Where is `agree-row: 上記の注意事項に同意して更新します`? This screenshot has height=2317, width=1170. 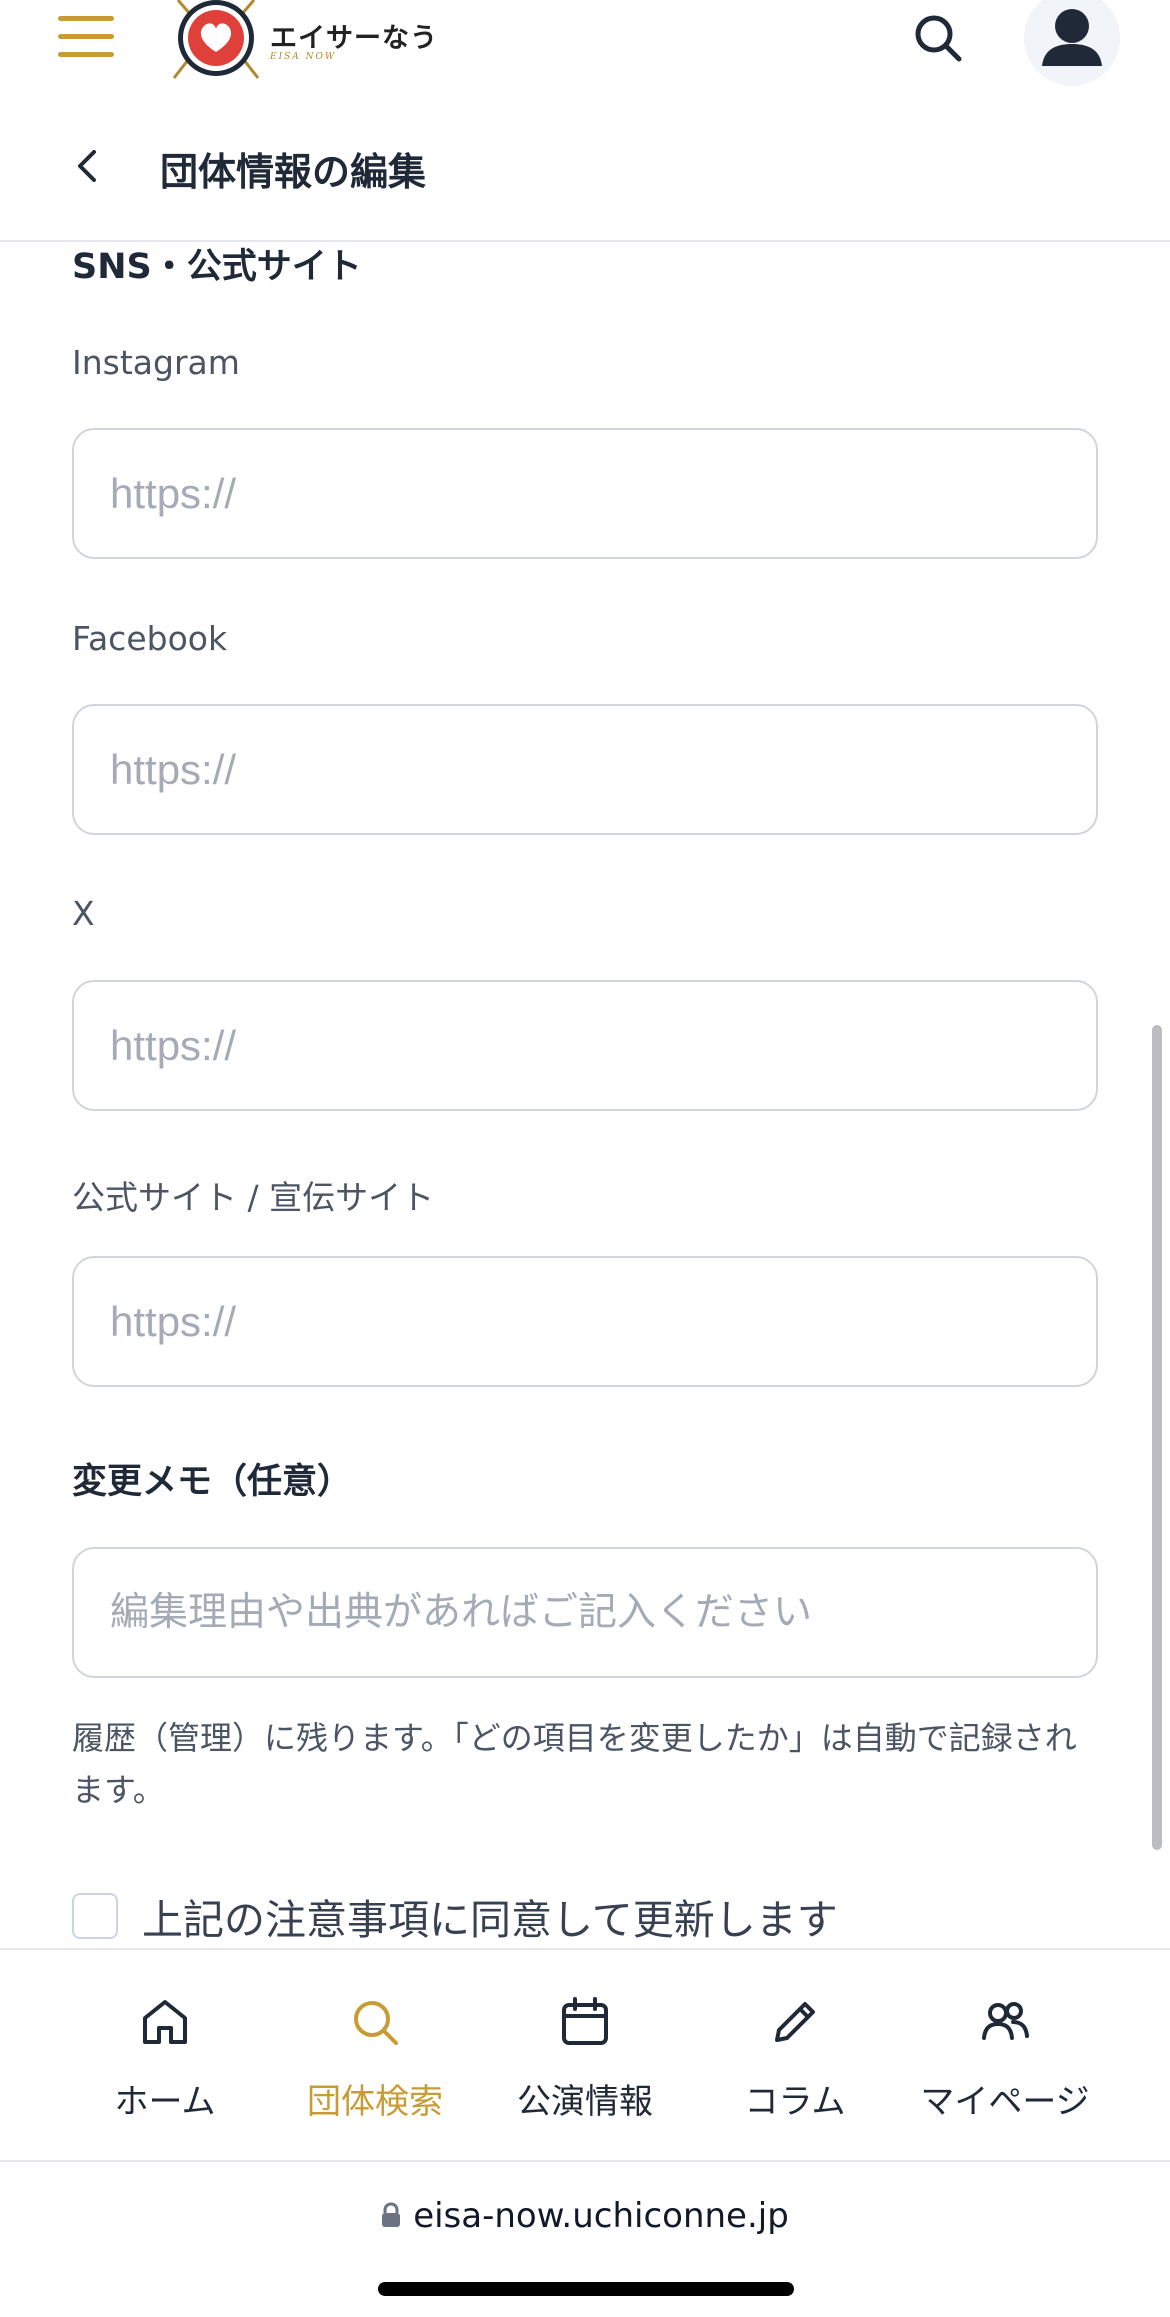
agree-row: 上記の注意事項に同意して更新します is located at coordinates (455, 1916).